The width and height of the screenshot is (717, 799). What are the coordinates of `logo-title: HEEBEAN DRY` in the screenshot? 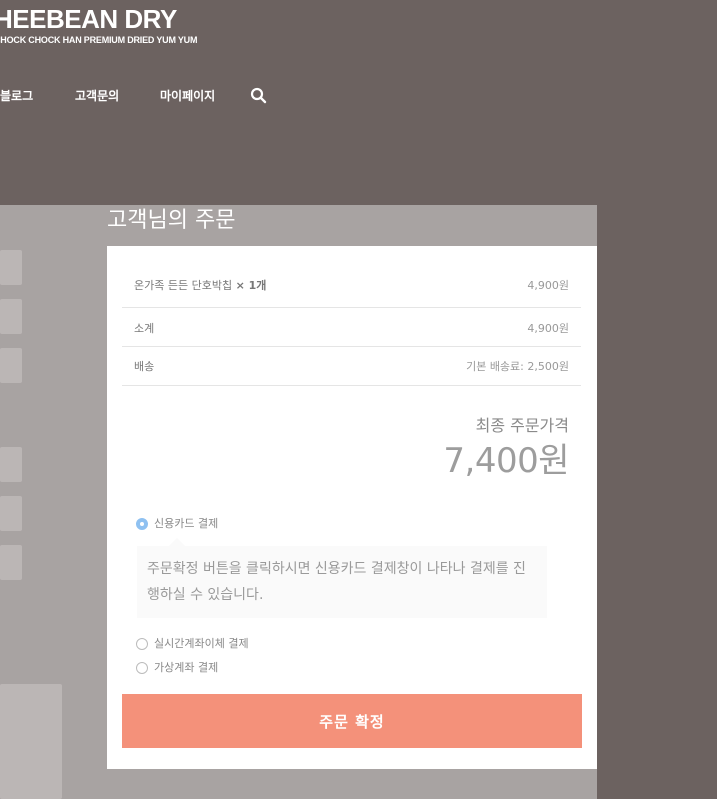 It's located at (88, 19).